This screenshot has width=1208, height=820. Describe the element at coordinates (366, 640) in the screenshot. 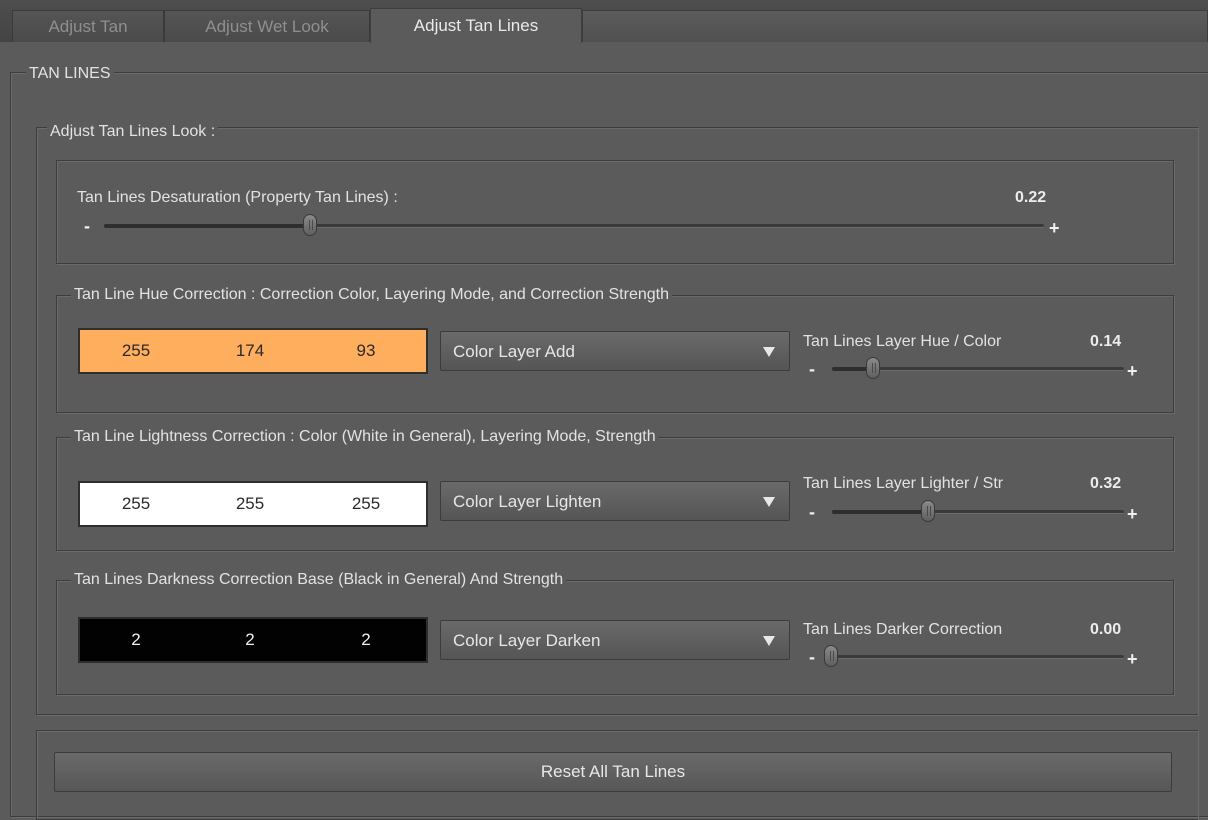

I see `darkness-color-b: 2` at that location.